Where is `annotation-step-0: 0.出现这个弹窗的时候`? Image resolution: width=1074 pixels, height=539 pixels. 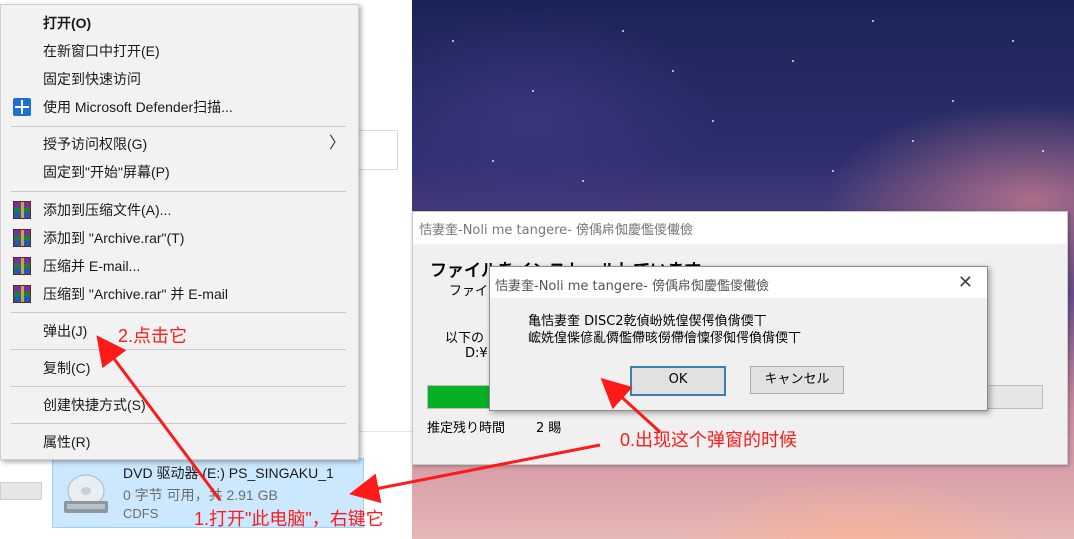
annotation-step-0: 0.出现这个弹窗的时候 is located at coordinates (709, 440).